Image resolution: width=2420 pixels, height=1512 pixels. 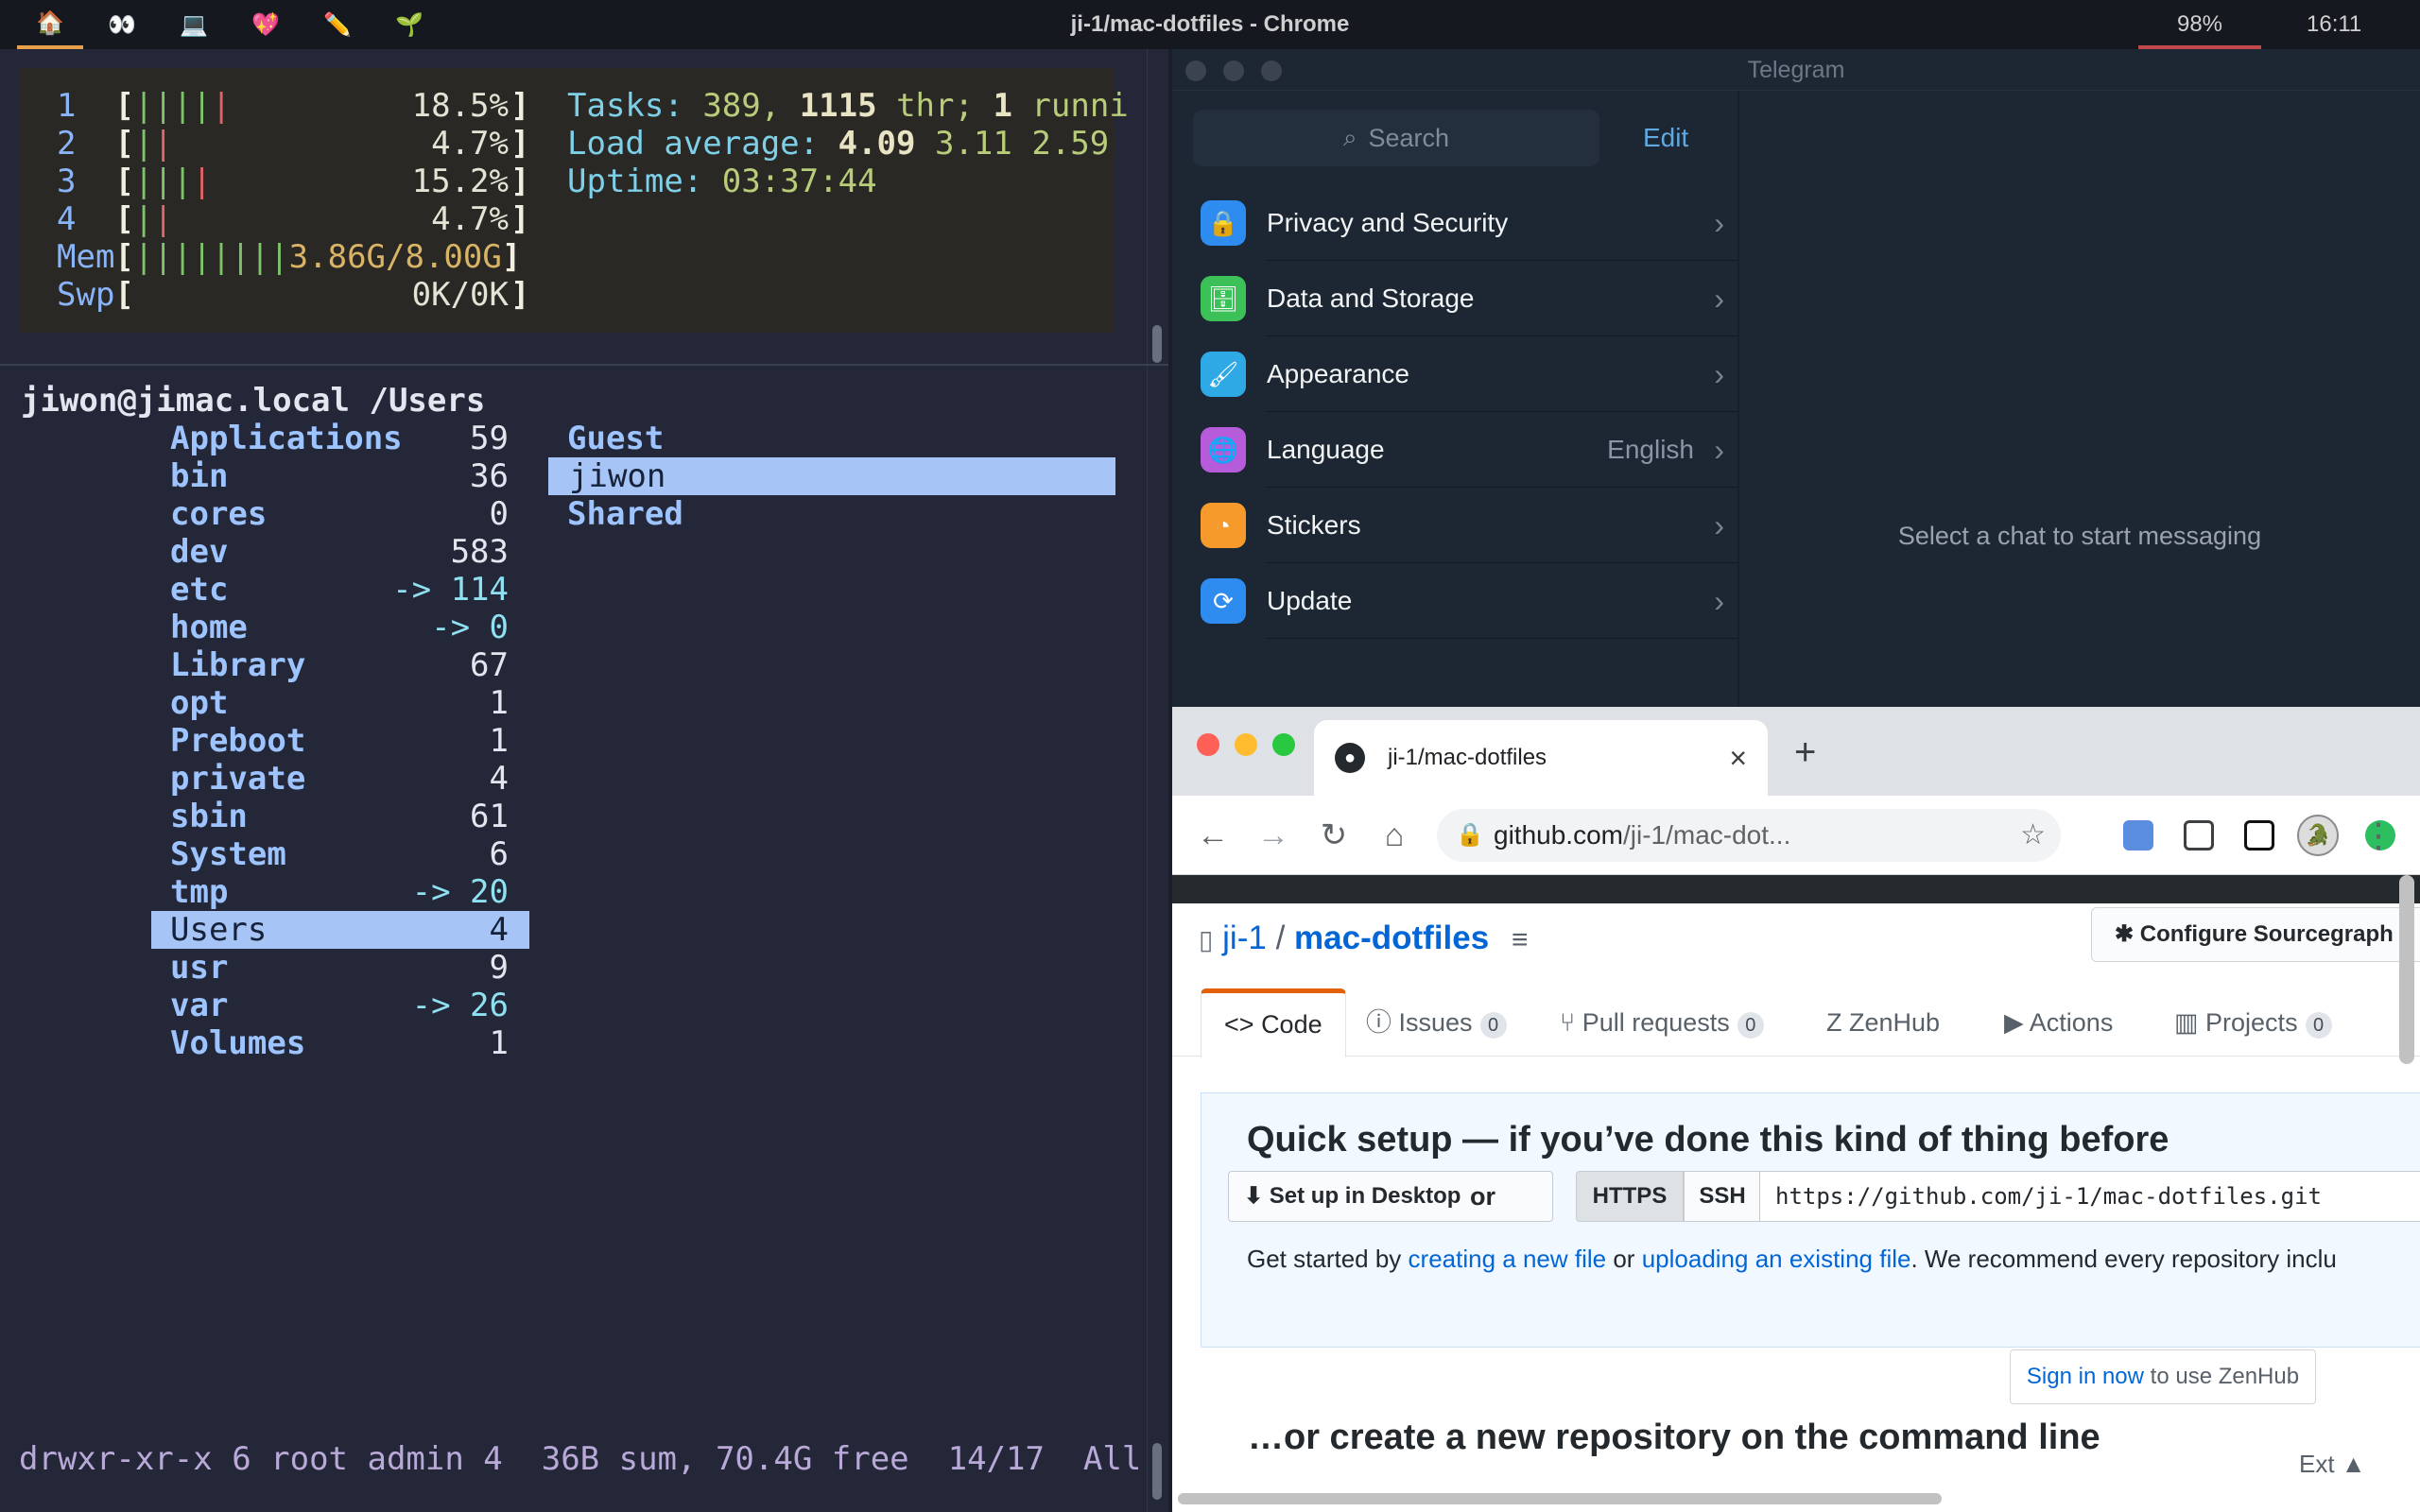 I want to click on directory-row: opt 1, so click(x=340, y=703).